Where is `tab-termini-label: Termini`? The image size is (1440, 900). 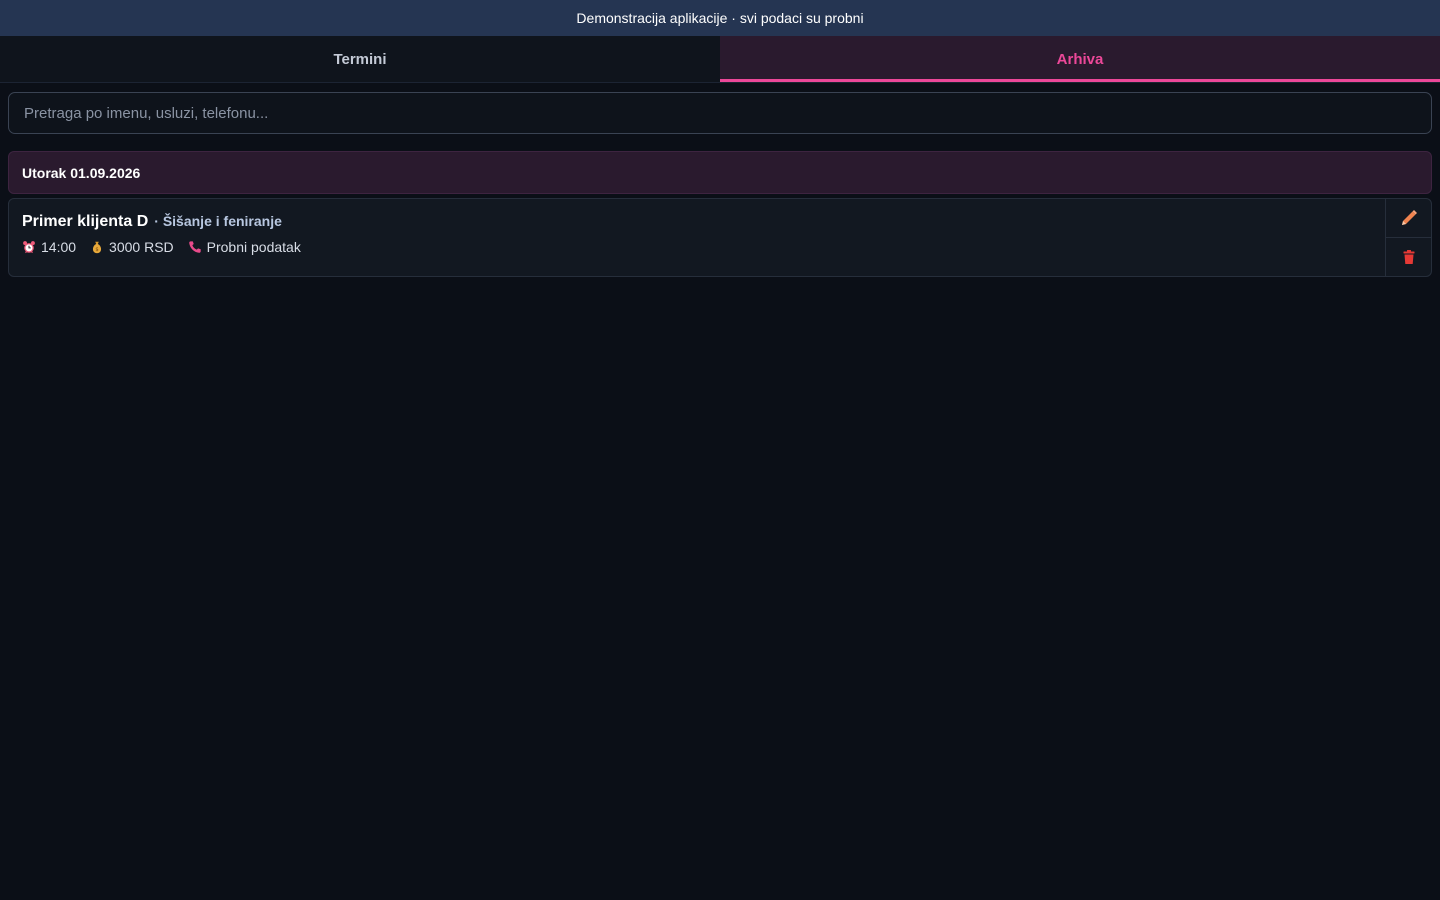 tab-termini-label: Termini is located at coordinates (360, 59).